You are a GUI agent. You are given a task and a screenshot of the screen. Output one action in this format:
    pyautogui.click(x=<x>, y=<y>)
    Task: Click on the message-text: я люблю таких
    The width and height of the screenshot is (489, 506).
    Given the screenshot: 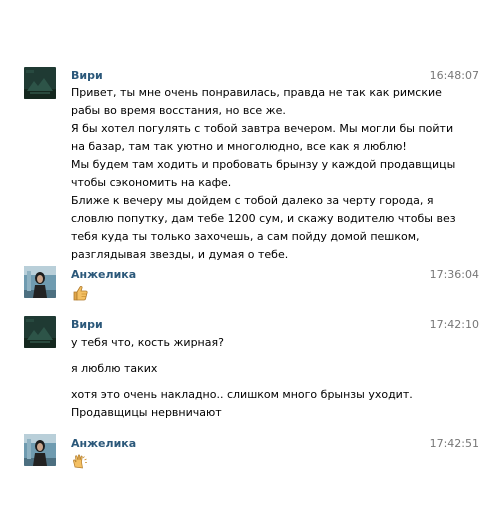 What is the action you would take?
    pyautogui.click(x=251, y=369)
    